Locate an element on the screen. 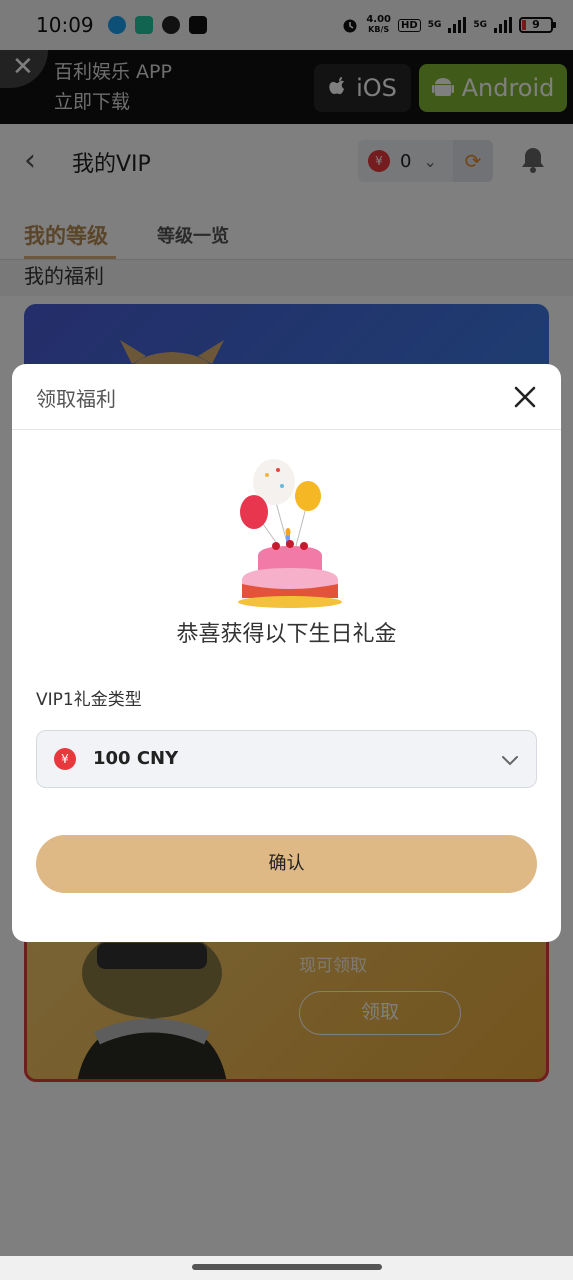  congrats-message: 恭喜获得以下生日礼金 is located at coordinates (286, 634).